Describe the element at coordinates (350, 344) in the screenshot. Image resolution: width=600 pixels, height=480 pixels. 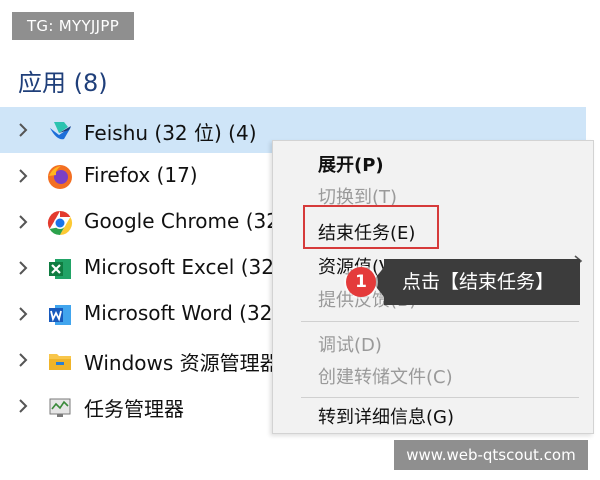
I see `menu-item-debug: 调试(D)` at that location.